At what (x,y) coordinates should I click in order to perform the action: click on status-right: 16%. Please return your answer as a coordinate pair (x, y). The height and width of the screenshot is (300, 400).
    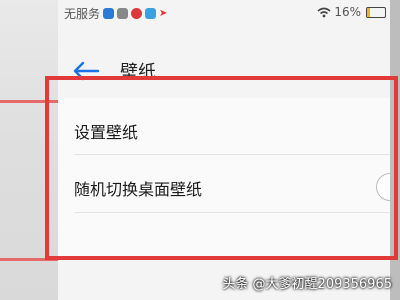
    Looking at the image, I should click on (351, 12).